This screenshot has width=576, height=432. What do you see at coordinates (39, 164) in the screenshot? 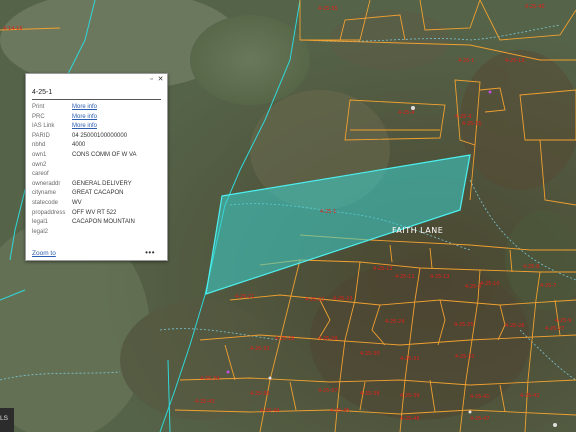
I see `attribute-name: own2` at bounding box center [39, 164].